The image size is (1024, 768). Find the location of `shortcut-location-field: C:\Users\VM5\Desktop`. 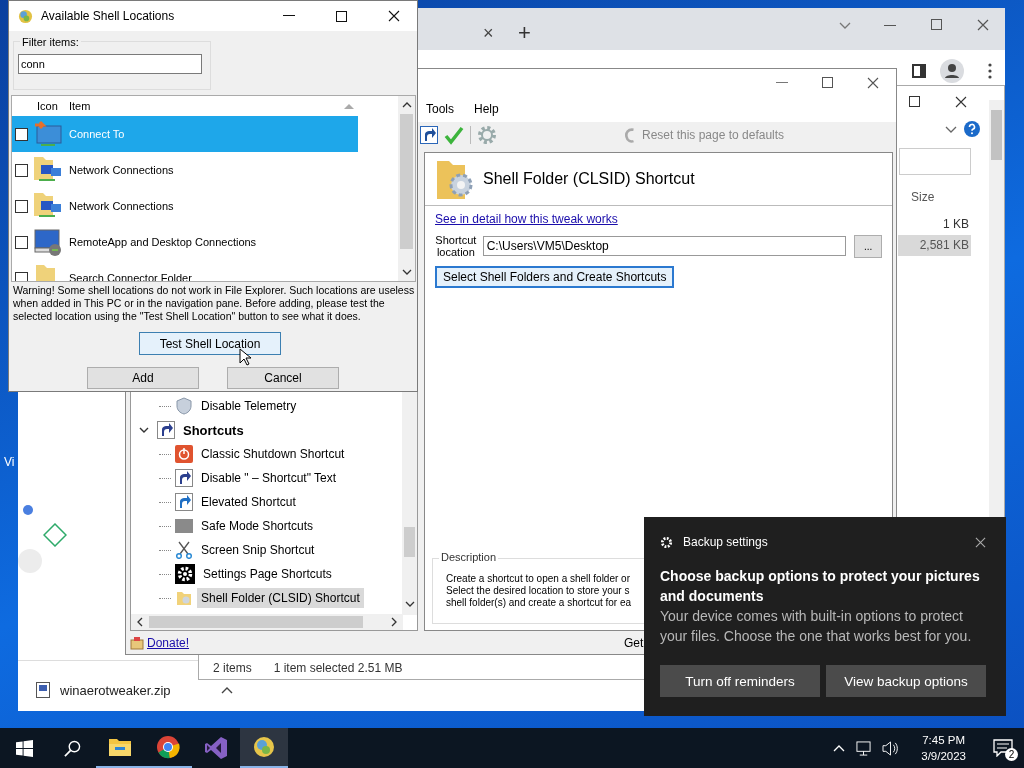

shortcut-location-field: C:\Users\VM5\Desktop is located at coordinates (664, 246).